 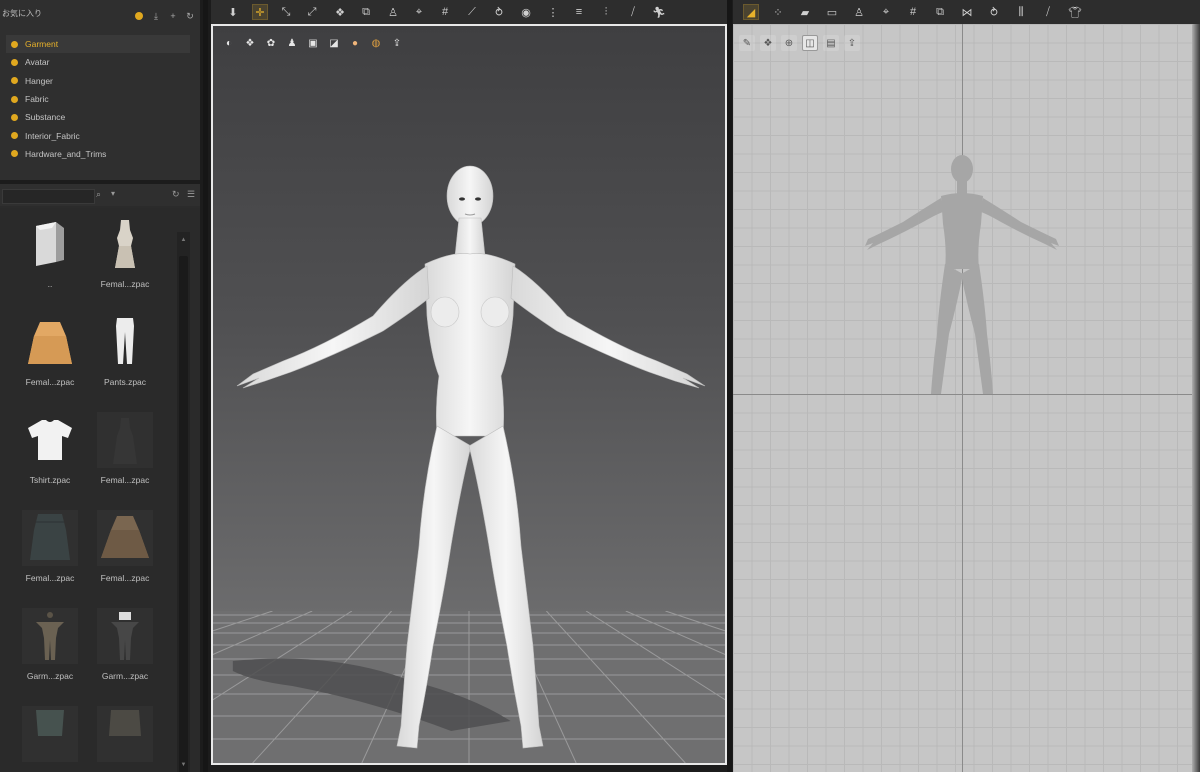 I want to click on favorites-item-hanger: Hanger, so click(x=98, y=81).